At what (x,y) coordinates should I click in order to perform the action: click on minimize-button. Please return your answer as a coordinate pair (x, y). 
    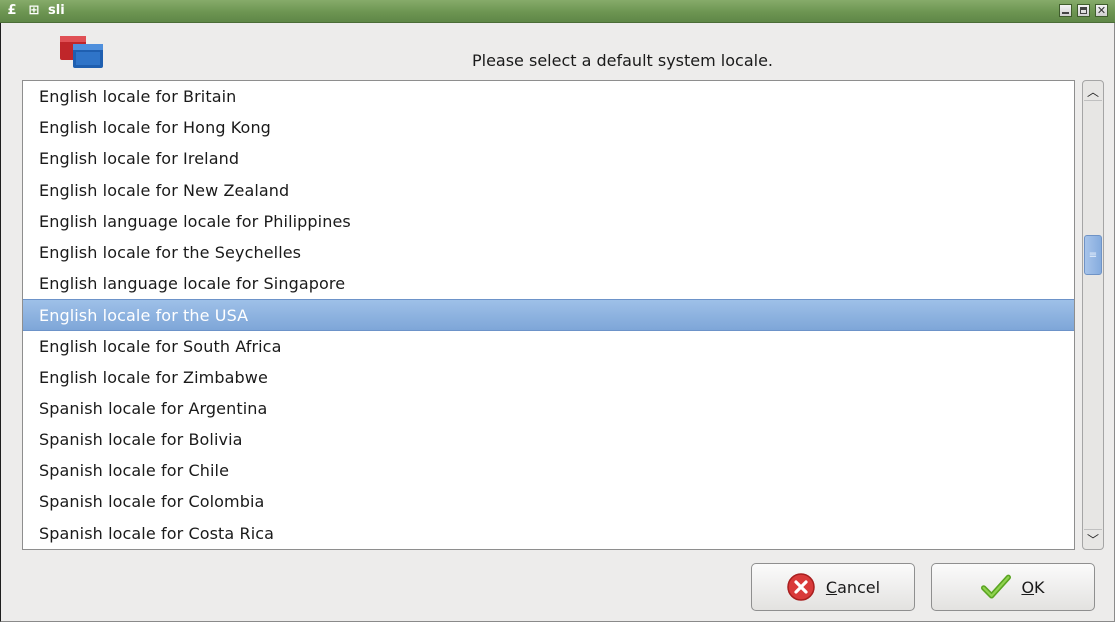
    Looking at the image, I should click on (1065, 10).